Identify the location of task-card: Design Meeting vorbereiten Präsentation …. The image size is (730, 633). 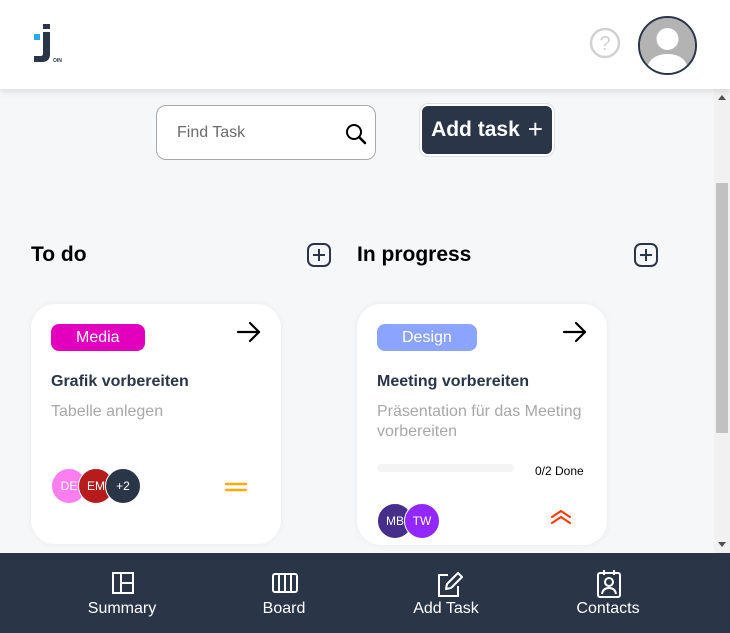
(482, 424).